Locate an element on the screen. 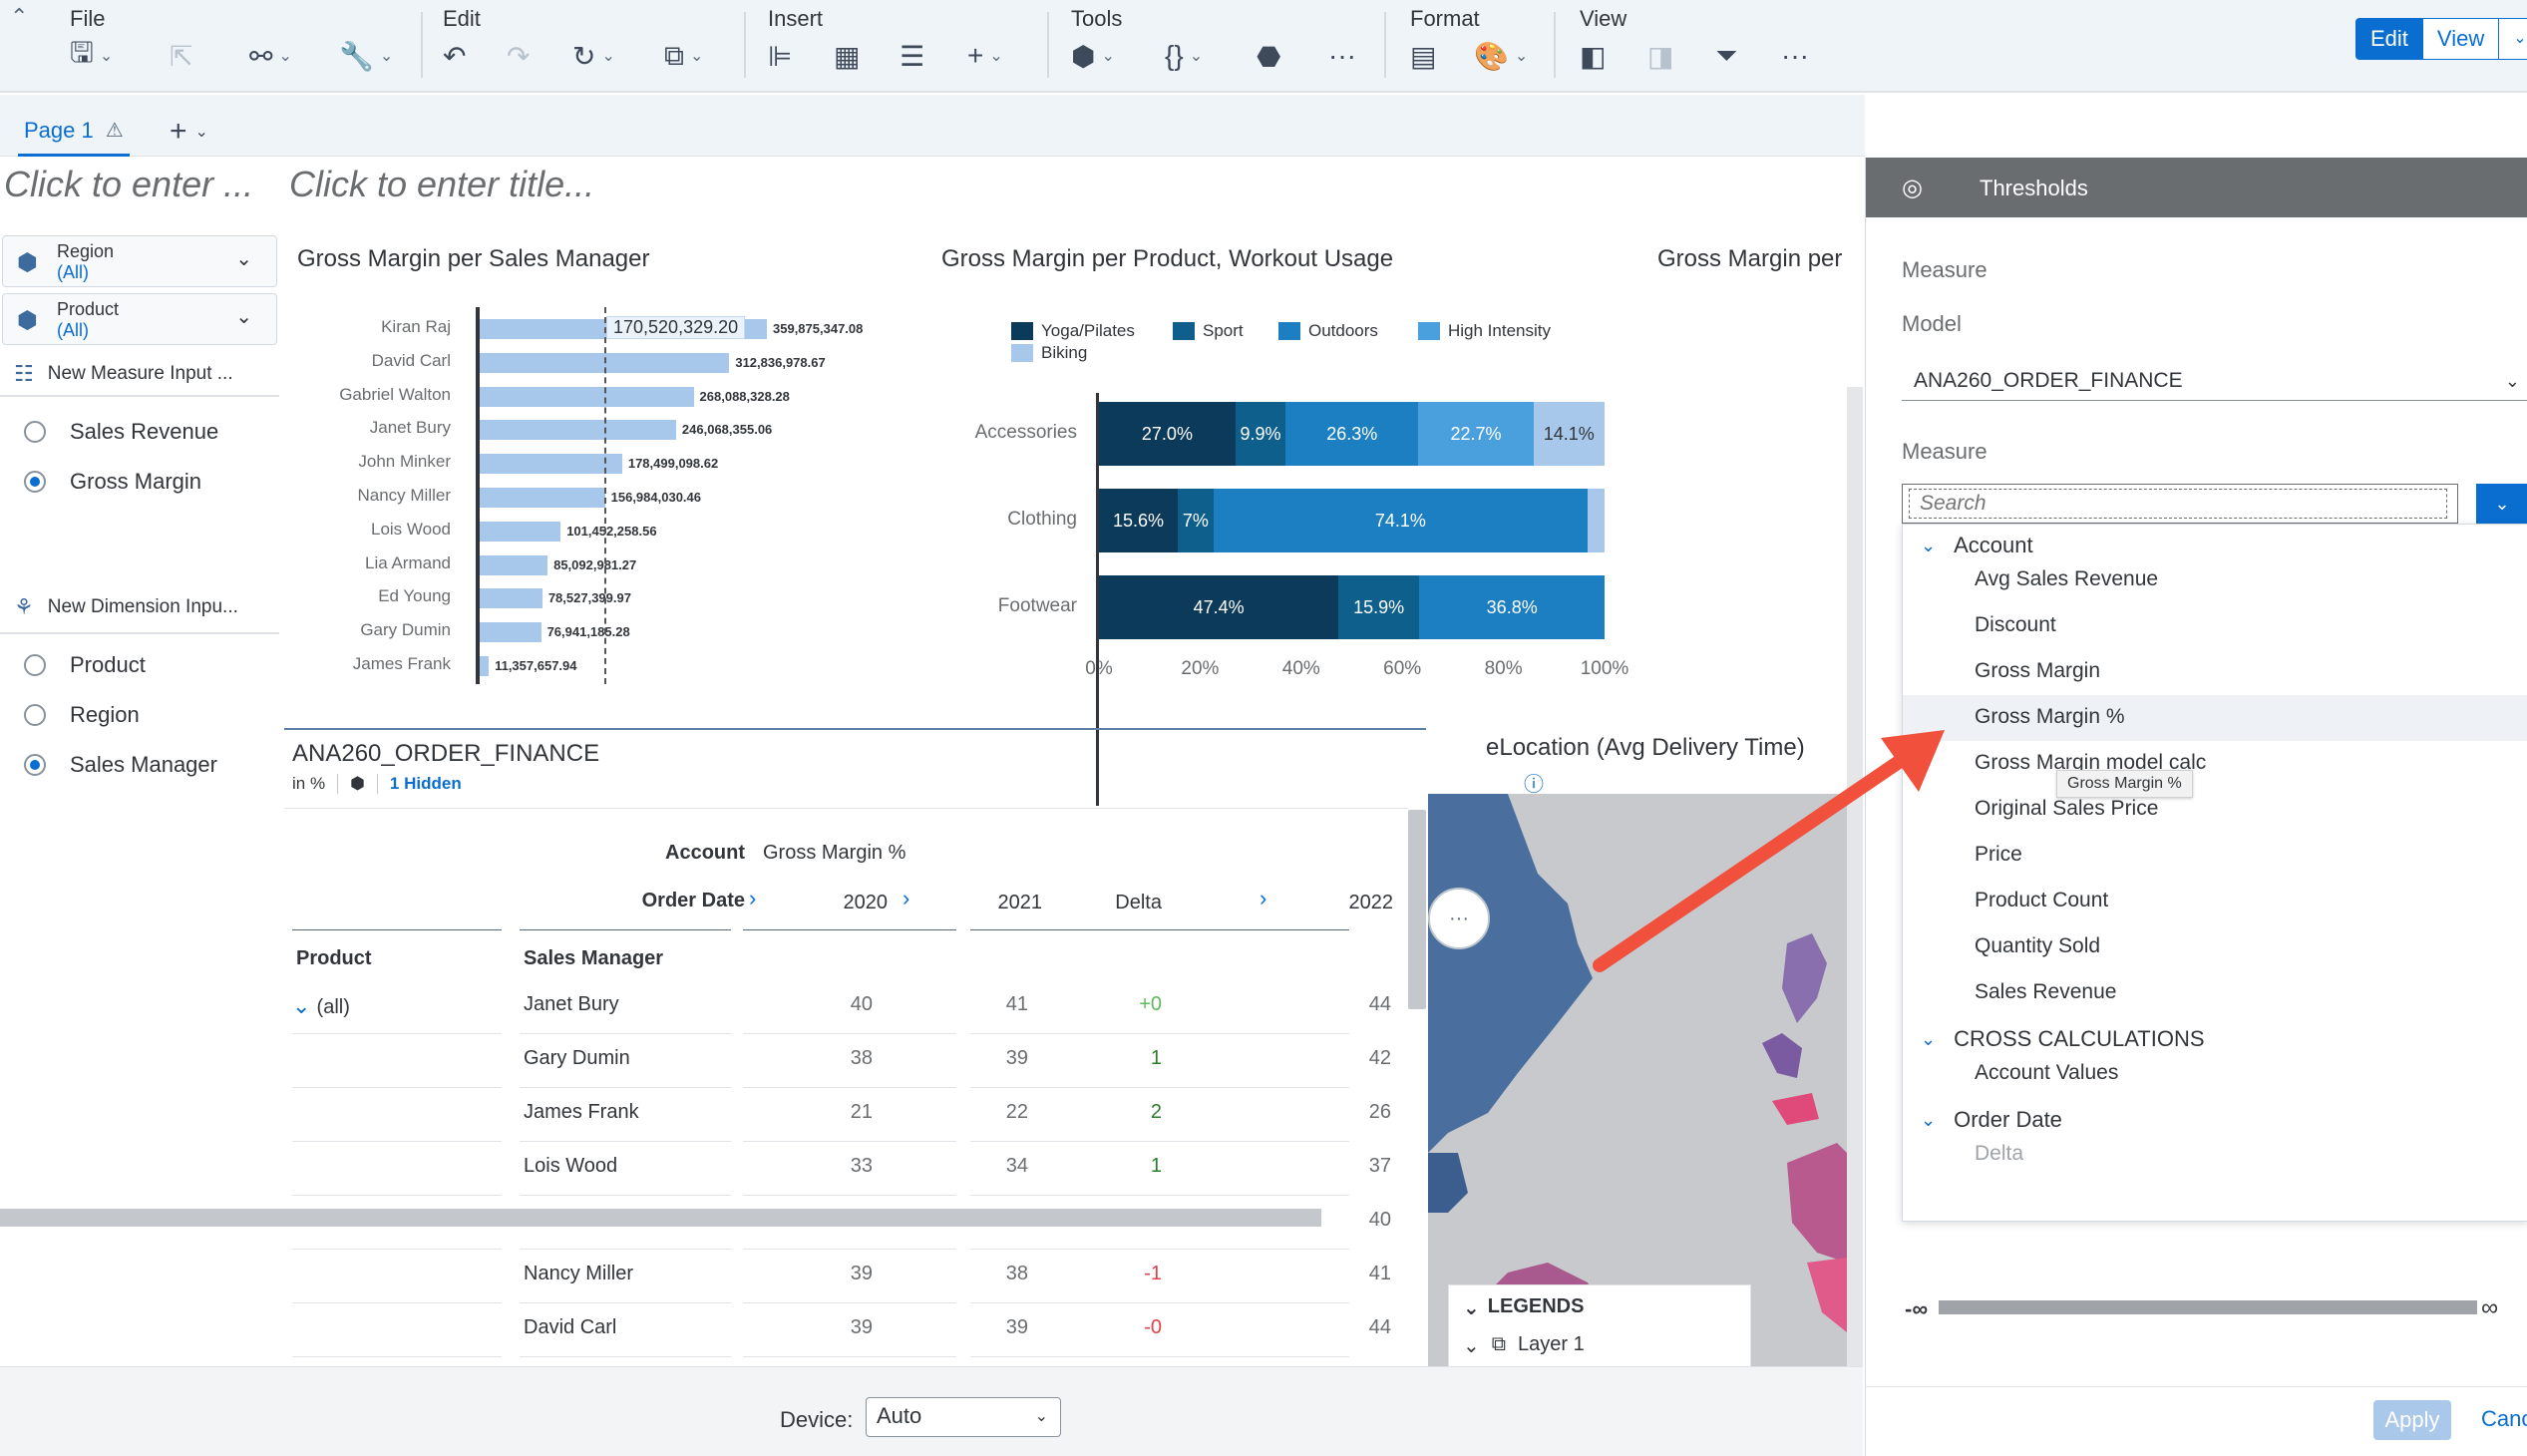  stacked-segment: 15.6% is located at coordinates (1139, 520).